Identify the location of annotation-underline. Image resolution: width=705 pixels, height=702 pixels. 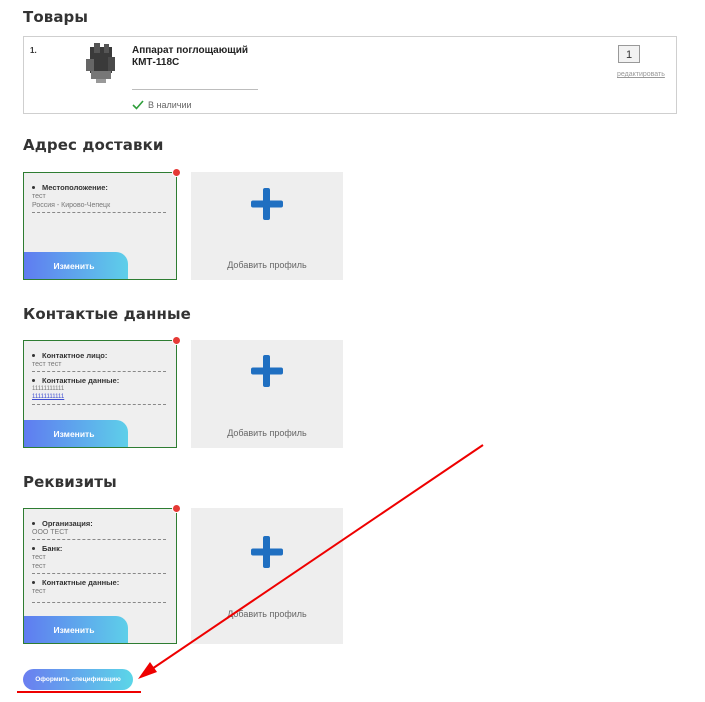
(79, 692).